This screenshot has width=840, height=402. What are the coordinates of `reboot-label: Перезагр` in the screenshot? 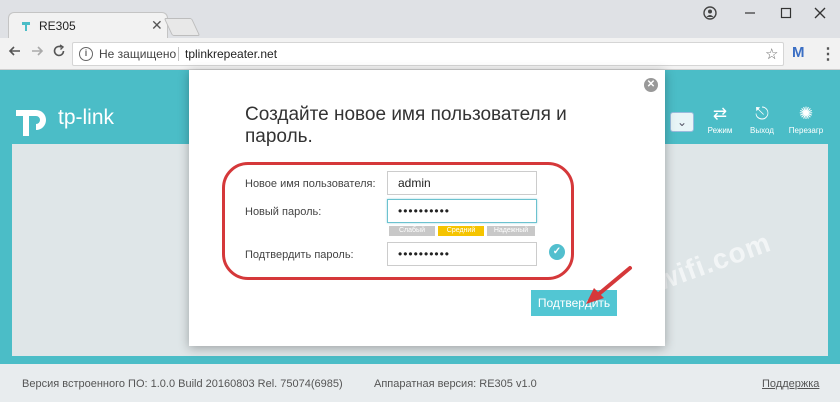 It's located at (806, 130).